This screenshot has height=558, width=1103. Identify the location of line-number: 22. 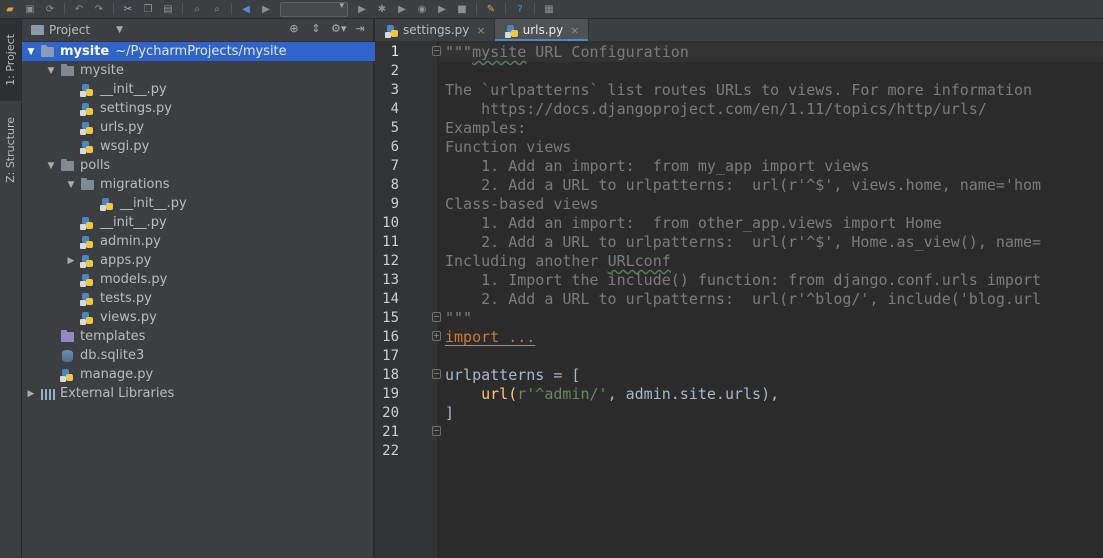
(387, 451).